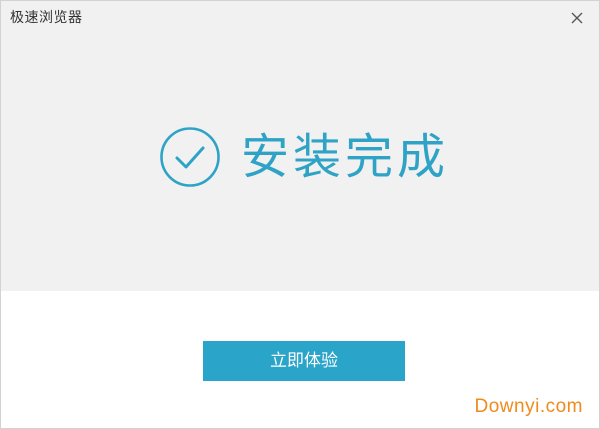 The height and width of the screenshot is (429, 600). Describe the element at coordinates (190, 157) in the screenshot. I see `check-circle-icon` at that location.